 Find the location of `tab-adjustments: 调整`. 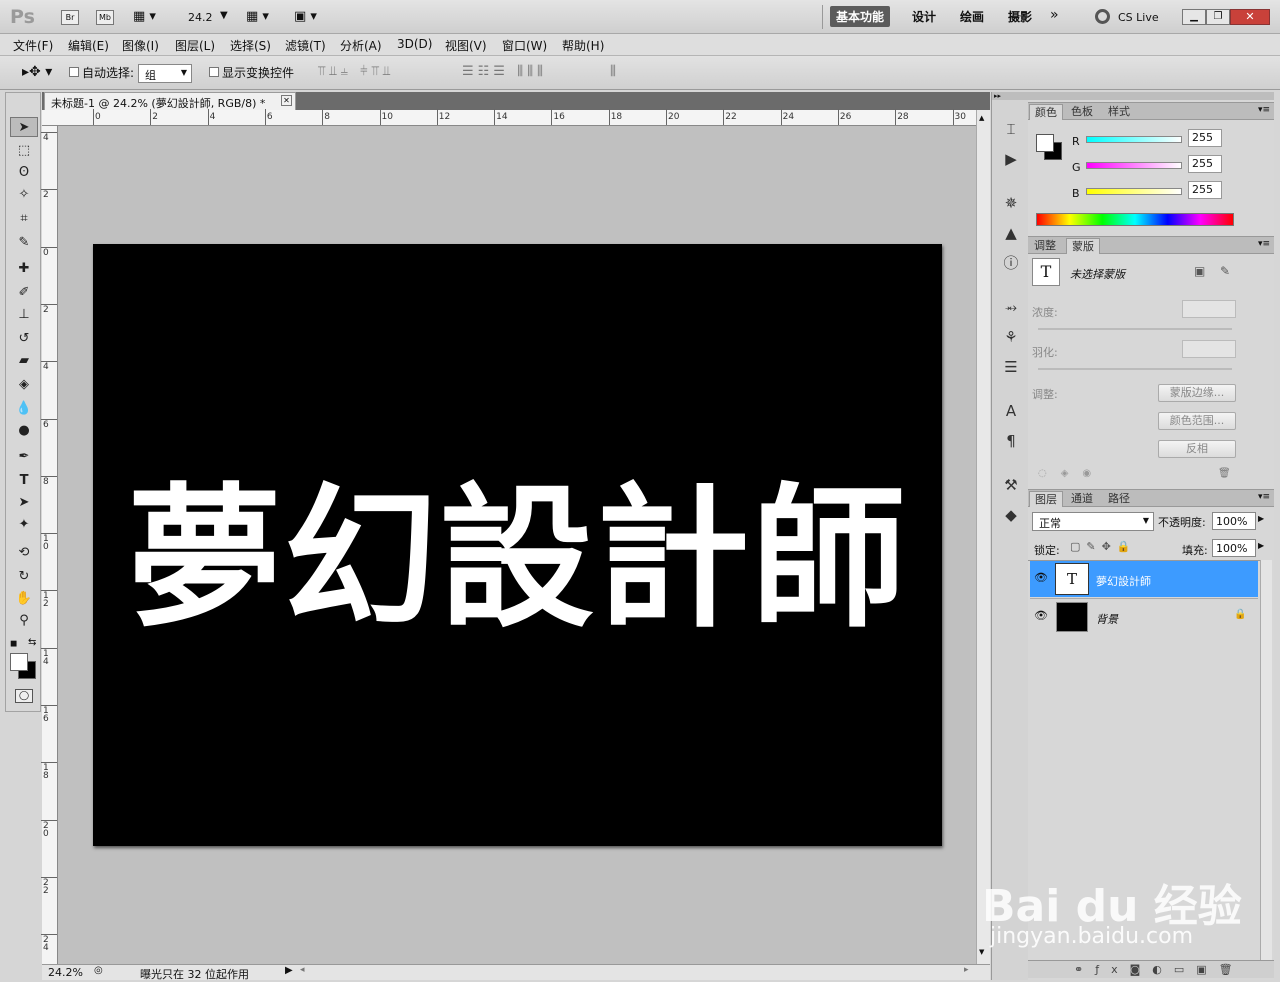

tab-adjustments: 调整 is located at coordinates (1045, 246).